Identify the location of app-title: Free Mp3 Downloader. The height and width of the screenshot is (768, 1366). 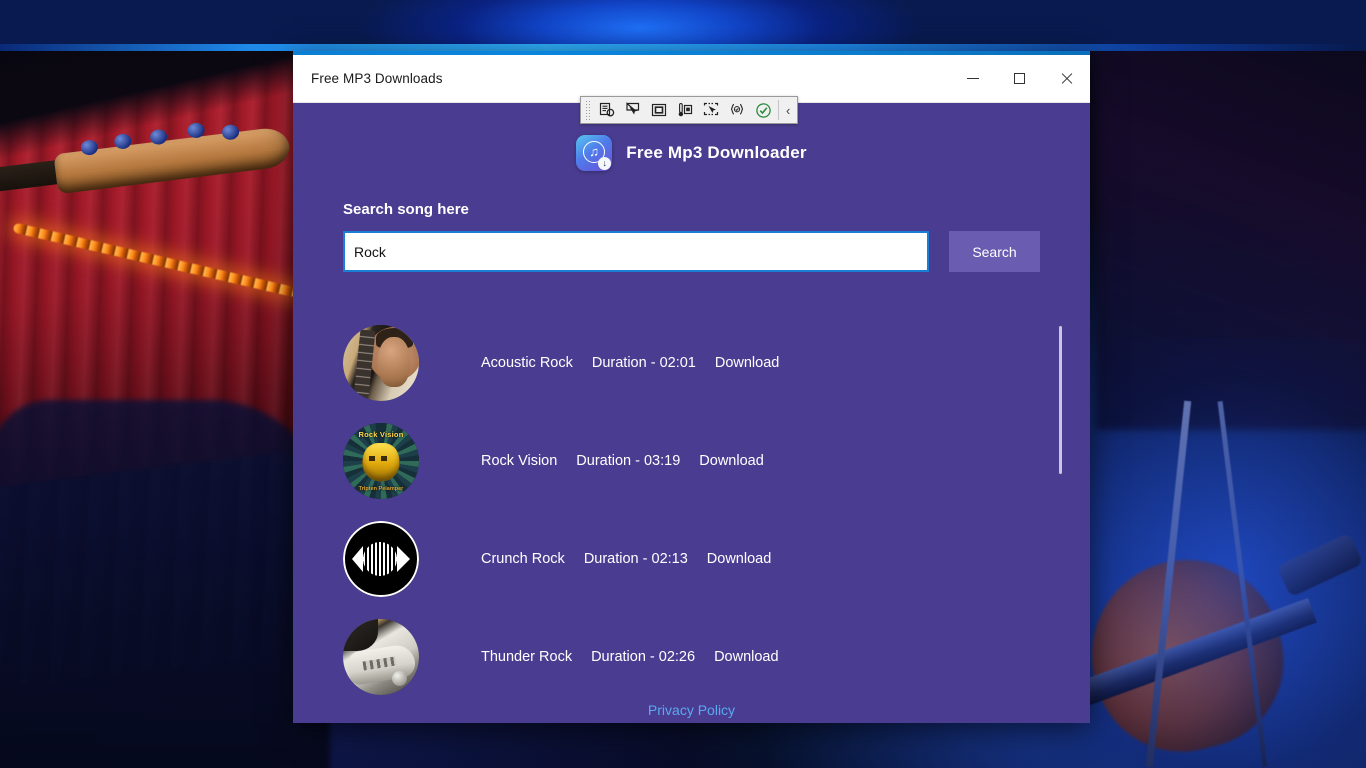
(716, 152).